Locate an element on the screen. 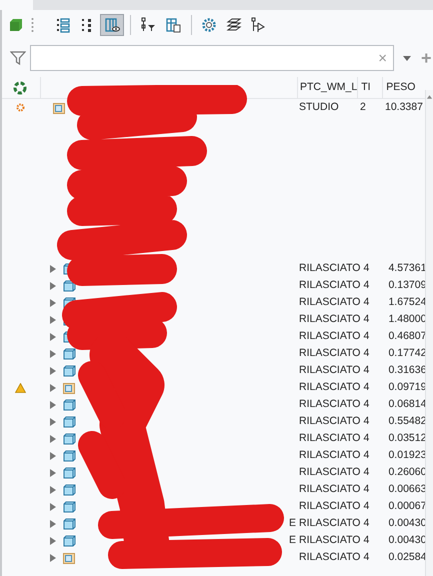 This screenshot has width=433, height=576. weight-cell-text: 0.55482 is located at coordinates (407, 421).